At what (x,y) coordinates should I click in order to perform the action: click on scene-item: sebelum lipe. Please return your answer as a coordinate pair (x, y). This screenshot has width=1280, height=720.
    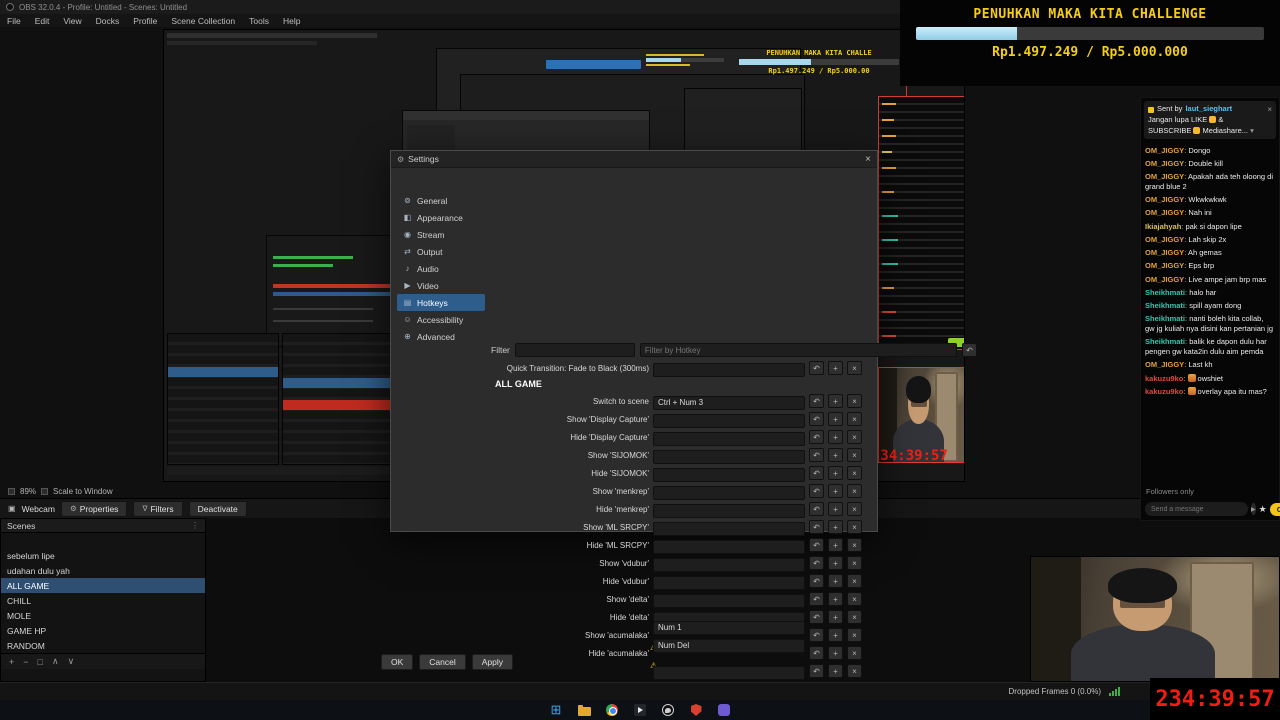
    Looking at the image, I should click on (103, 555).